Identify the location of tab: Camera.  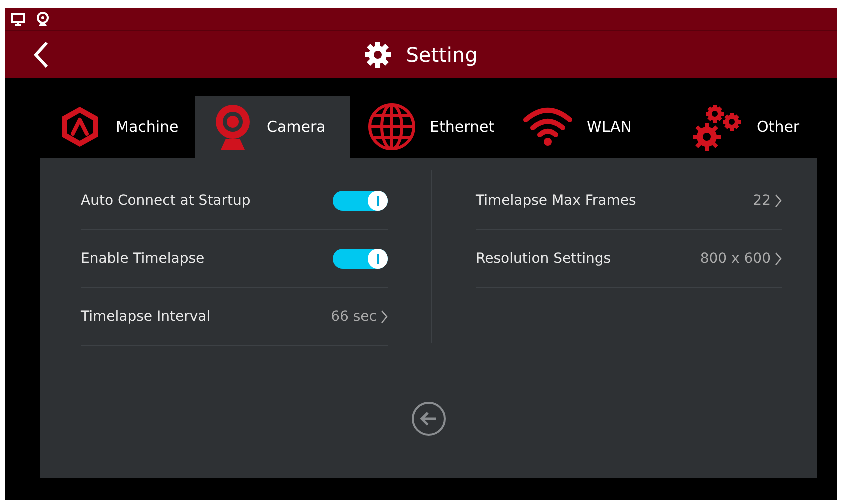
(272, 127).